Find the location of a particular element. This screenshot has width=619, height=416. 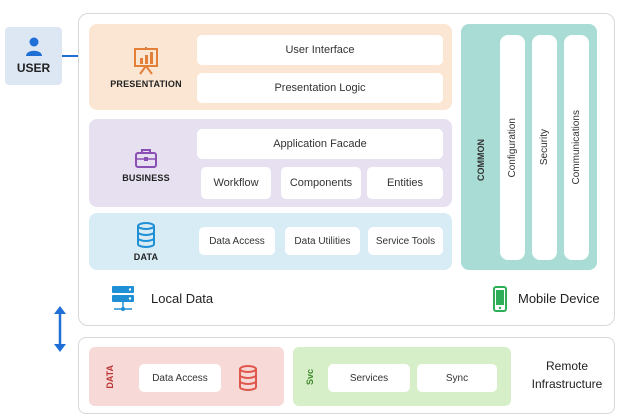

entities-box: Entities is located at coordinates (405, 183).